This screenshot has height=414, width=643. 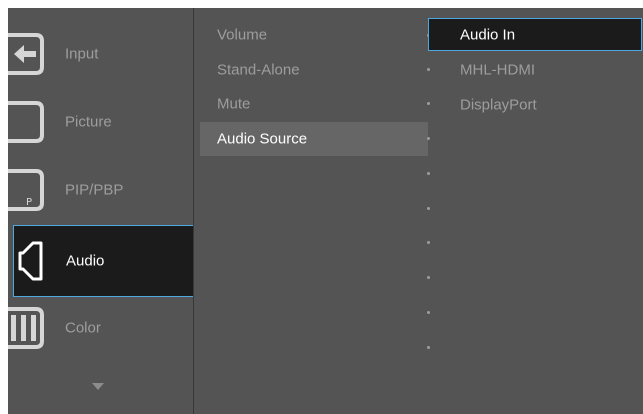 What do you see at coordinates (314, 104) in the screenshot?
I see `submenu-item-mute: Mute` at bounding box center [314, 104].